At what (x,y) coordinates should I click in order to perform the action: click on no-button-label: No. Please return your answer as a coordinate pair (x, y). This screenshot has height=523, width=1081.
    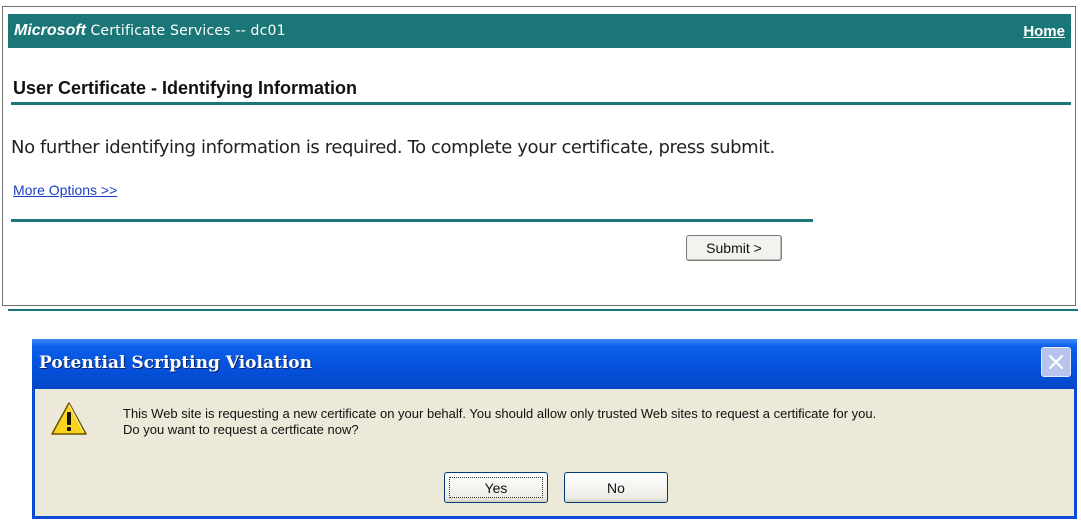
    Looking at the image, I should click on (616, 487).